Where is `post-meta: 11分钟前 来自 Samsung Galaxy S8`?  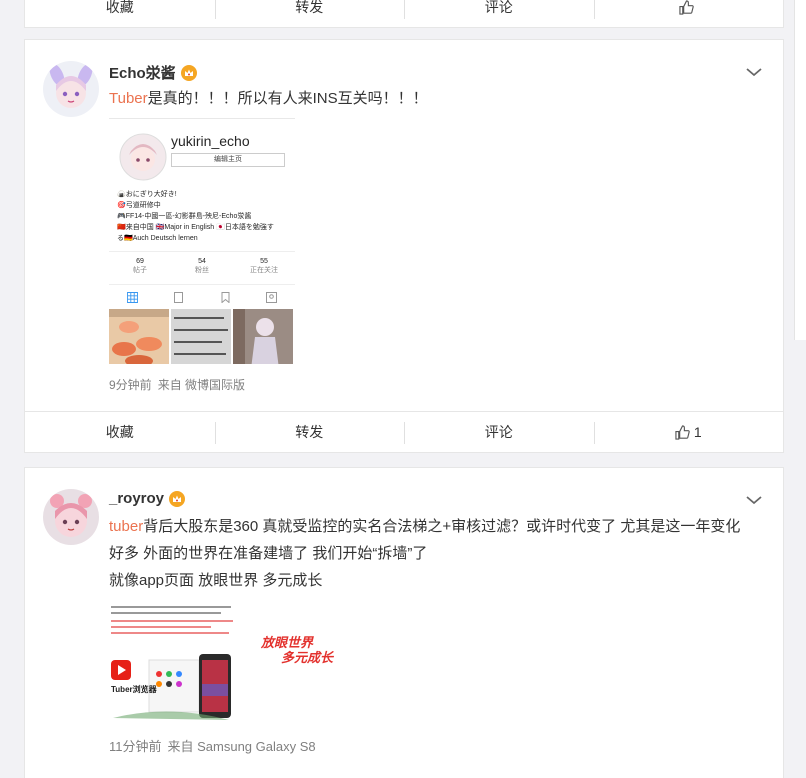
post-meta: 11分钟前 来自 Samsung Galaxy S8 is located at coordinates (212, 745).